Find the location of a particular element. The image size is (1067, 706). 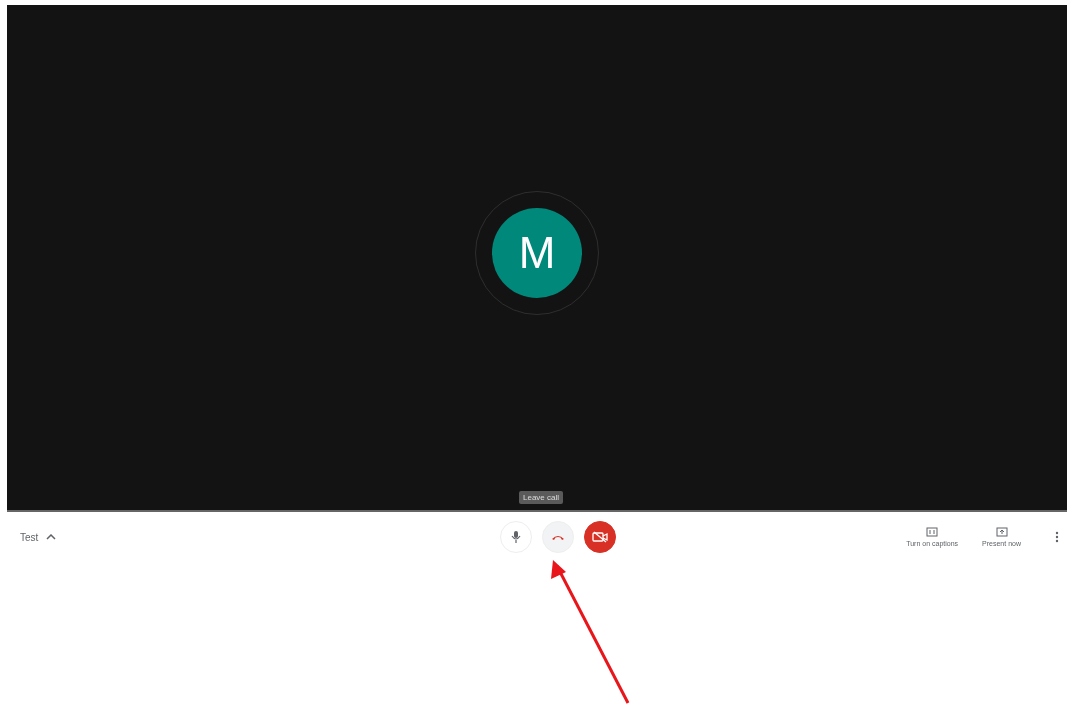

avatar: M is located at coordinates (537, 252).